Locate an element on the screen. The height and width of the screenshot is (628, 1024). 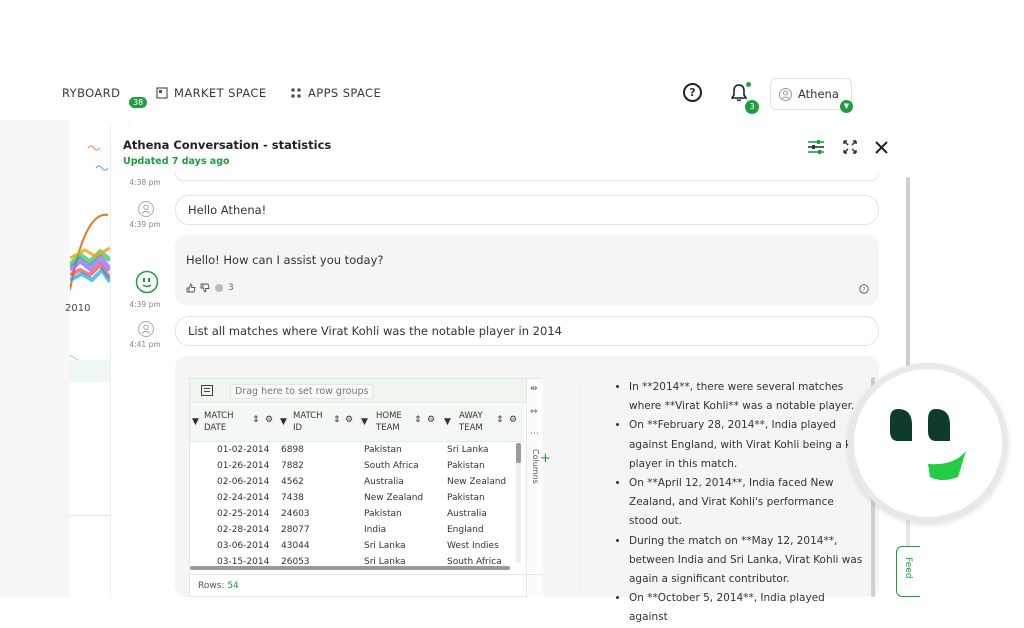
cell-home: New Zealand is located at coordinates (394, 498).